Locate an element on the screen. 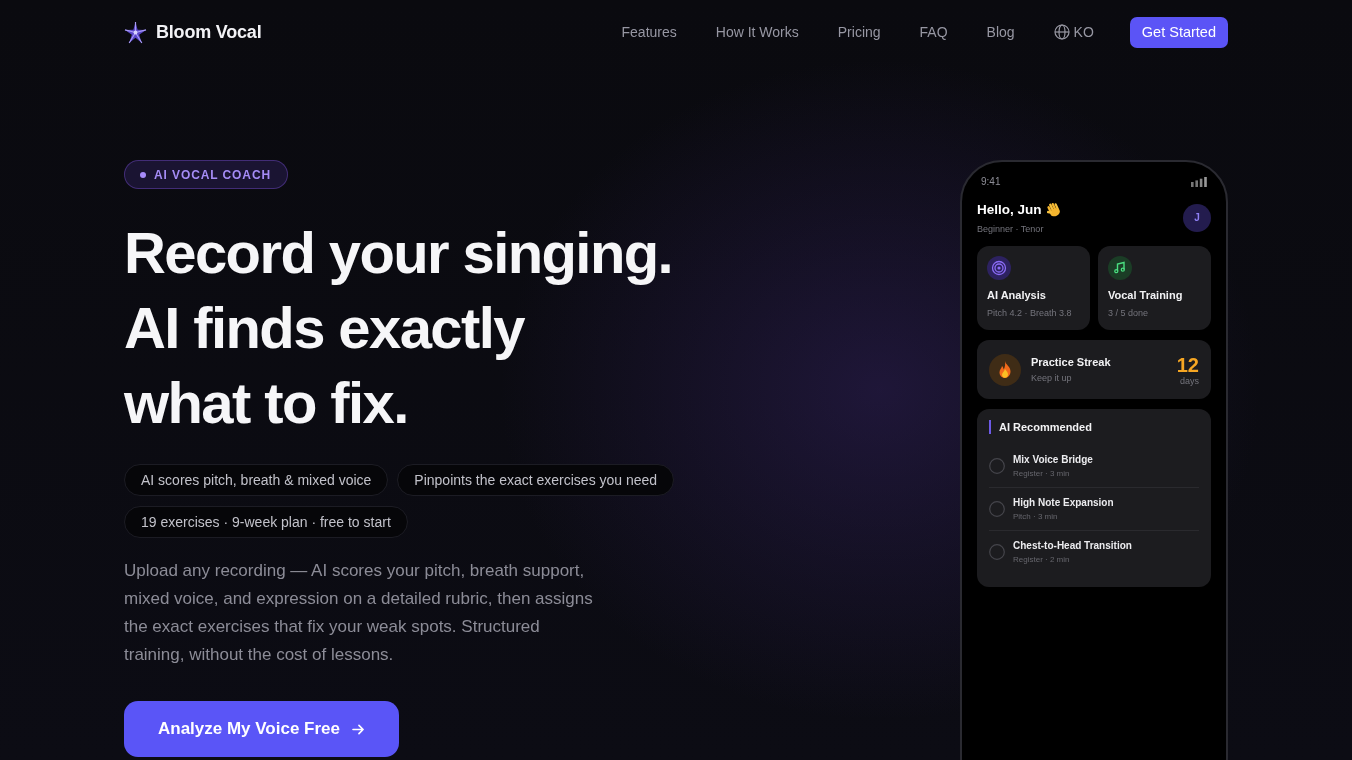 Image resolution: width=1352 pixels, height=760 pixels. signal-bars-icon is located at coordinates (1199, 181).